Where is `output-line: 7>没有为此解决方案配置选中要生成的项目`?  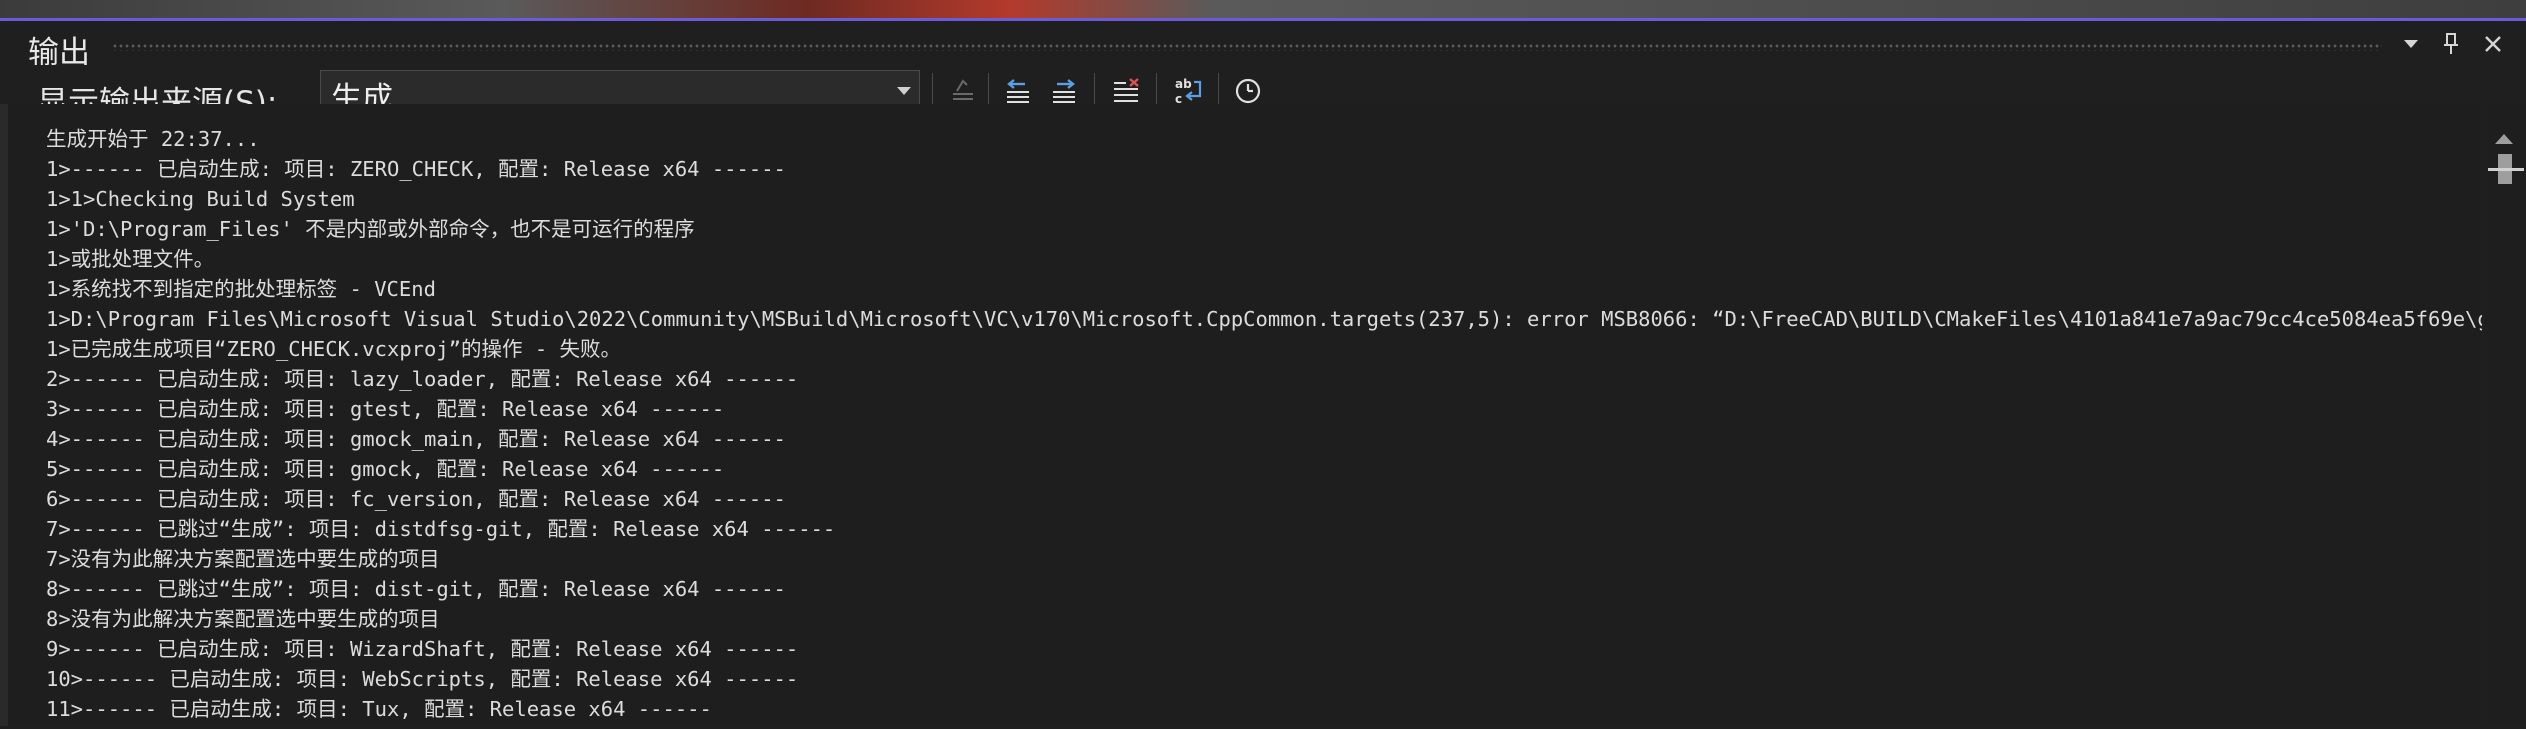
output-line: 7>没有为此解决方案配置选中要生成的项目 is located at coordinates (243, 559).